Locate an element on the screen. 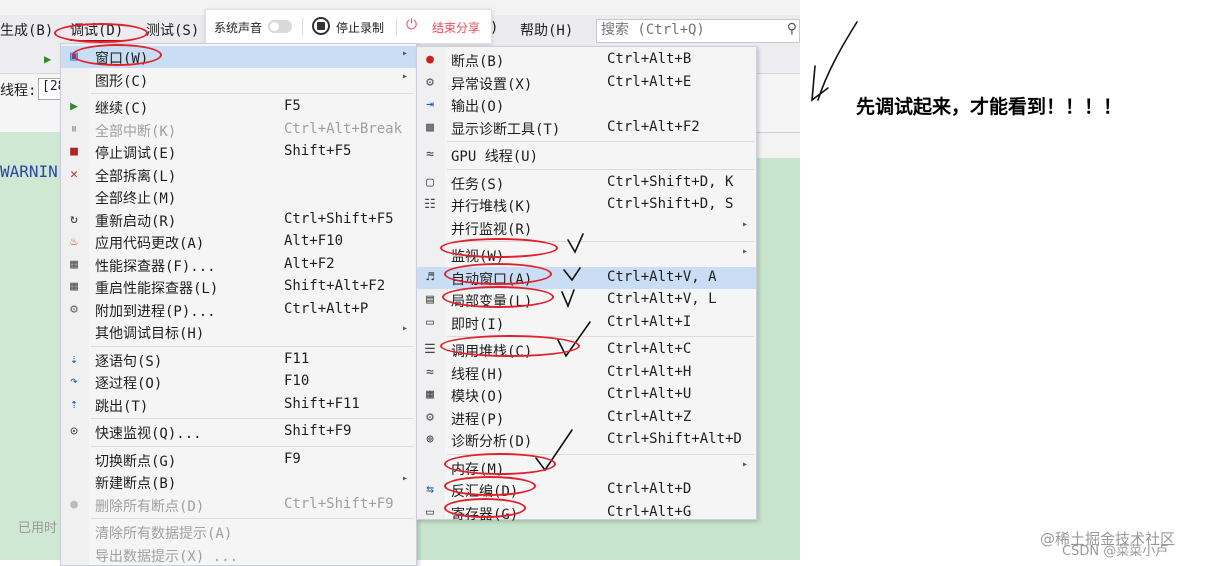 The image size is (1219, 566). menu-item-shortcut: Ctrl+Alt+F2 is located at coordinates (653, 126).